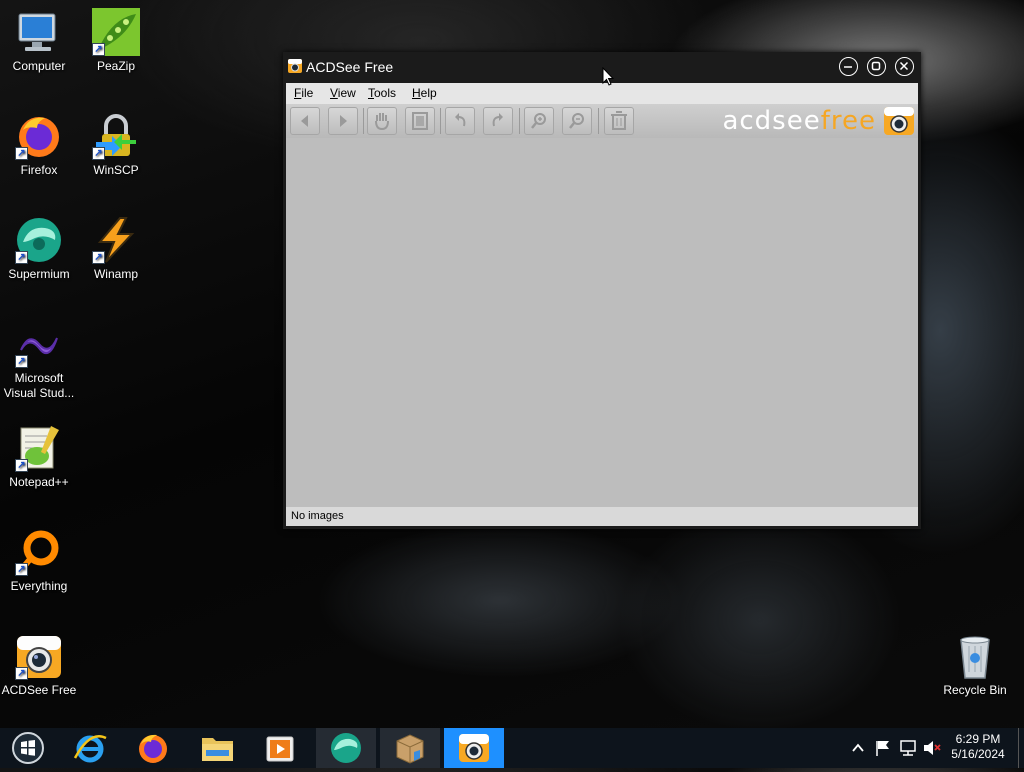  I want to click on taskbar-firefox, so click(153, 748).